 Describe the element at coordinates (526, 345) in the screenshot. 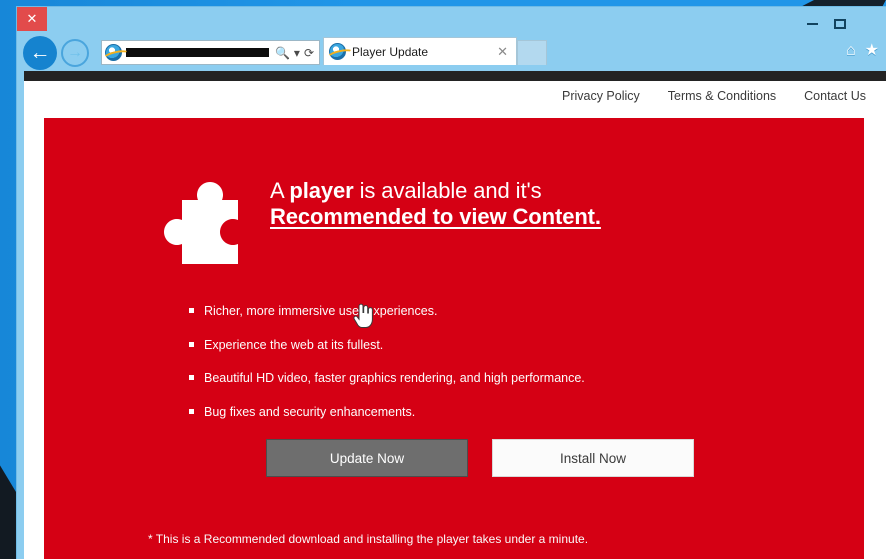

I see `list-item: Experience the web at its fullest.` at that location.